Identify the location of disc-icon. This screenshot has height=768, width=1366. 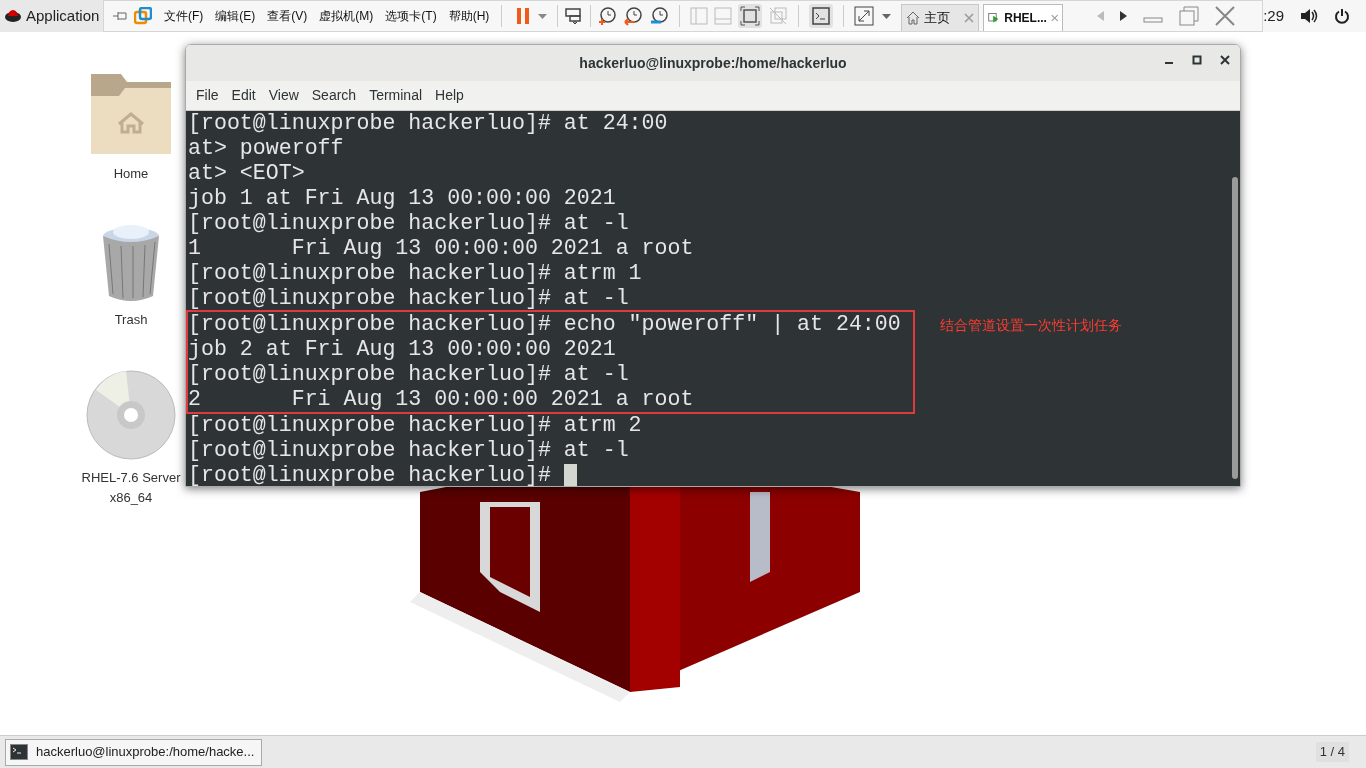
(131, 415).